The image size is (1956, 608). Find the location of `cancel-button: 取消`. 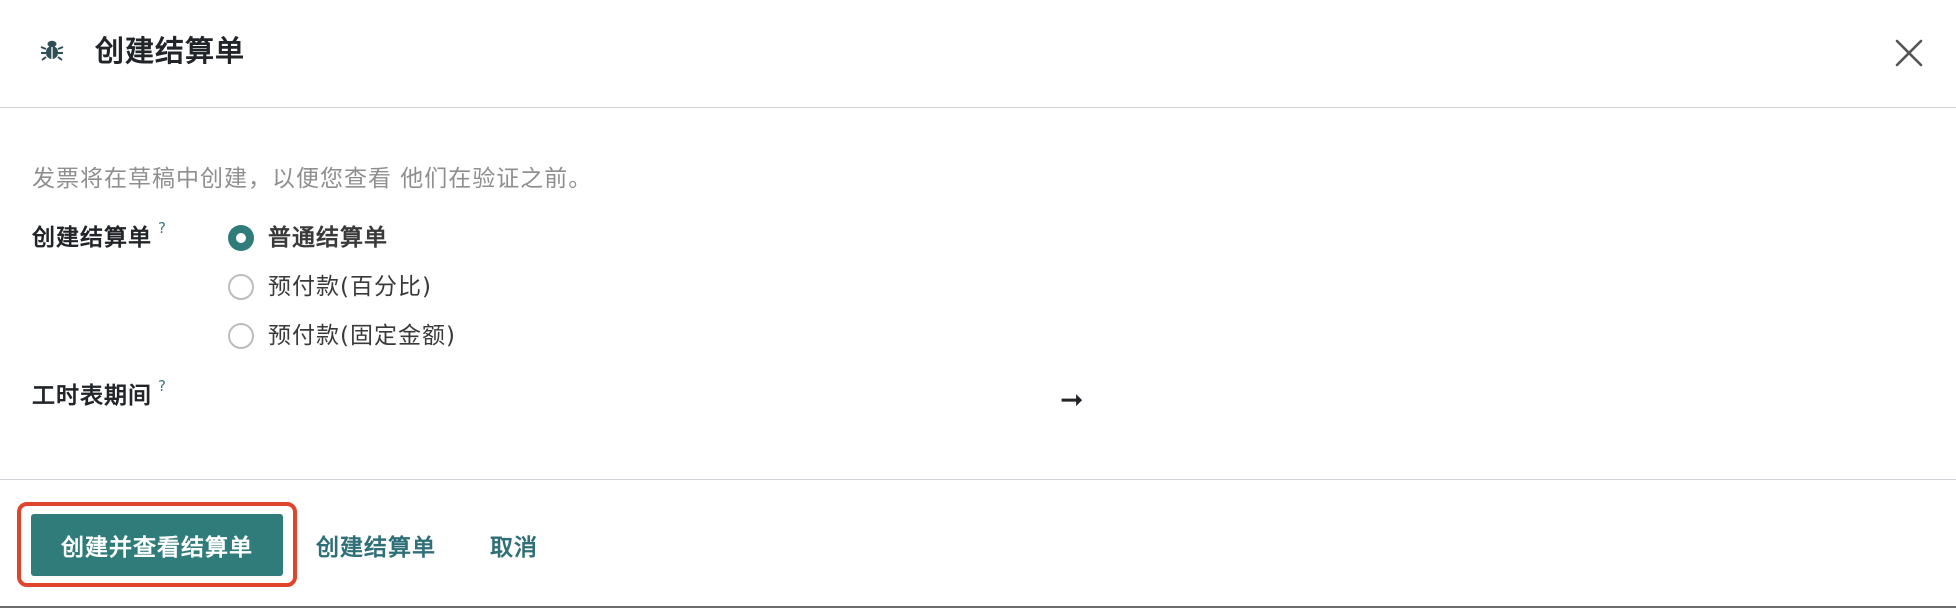

cancel-button: 取消 is located at coordinates (514, 545).